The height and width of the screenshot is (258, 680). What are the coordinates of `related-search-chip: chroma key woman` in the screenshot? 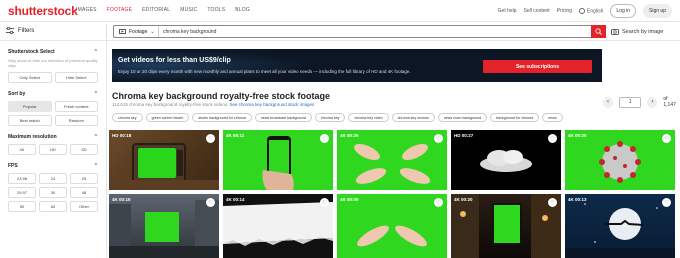 It's located at (413, 117).